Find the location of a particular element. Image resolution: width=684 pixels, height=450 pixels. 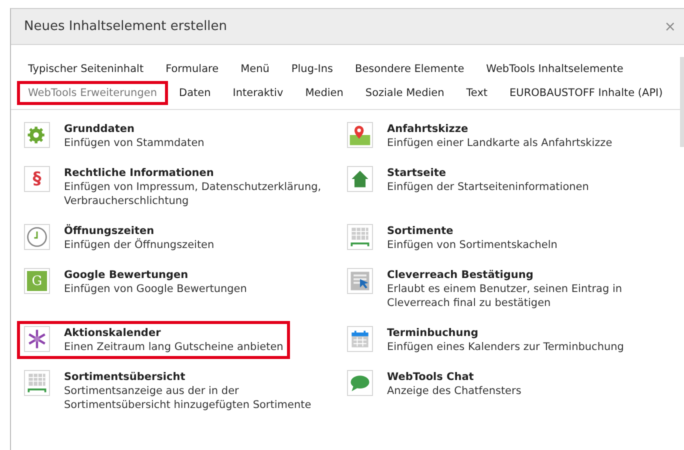

tab: Interaktiv is located at coordinates (258, 93).